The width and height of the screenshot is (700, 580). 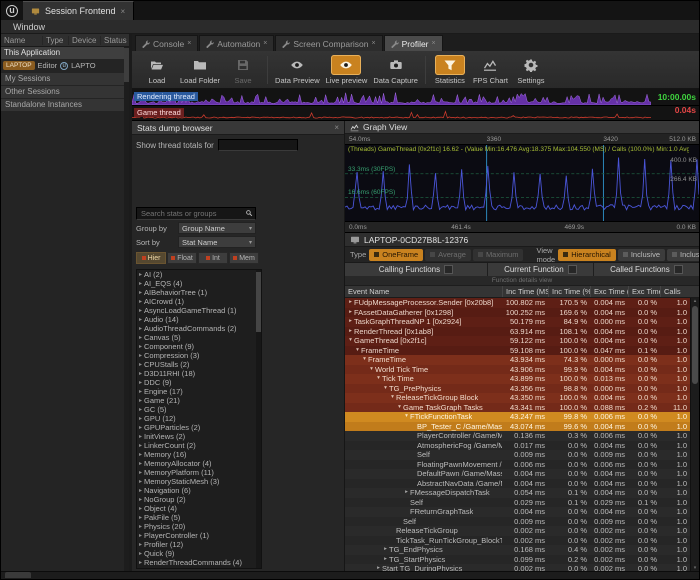 I want to click on toolbar-statistics-button: Statistics, so click(x=450, y=69).